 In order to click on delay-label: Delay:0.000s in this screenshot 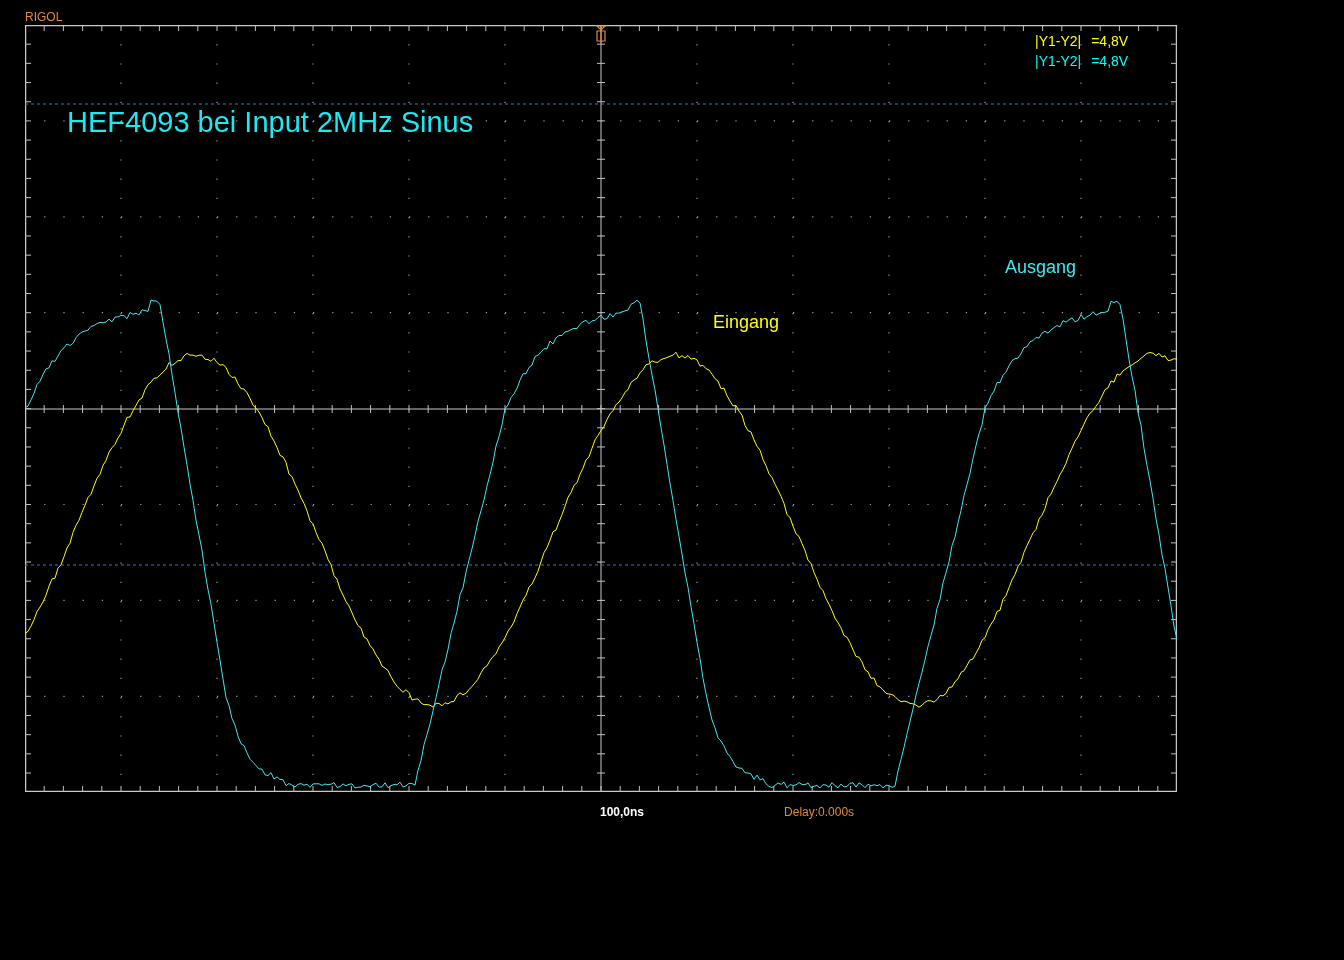, I will do `click(819, 812)`.